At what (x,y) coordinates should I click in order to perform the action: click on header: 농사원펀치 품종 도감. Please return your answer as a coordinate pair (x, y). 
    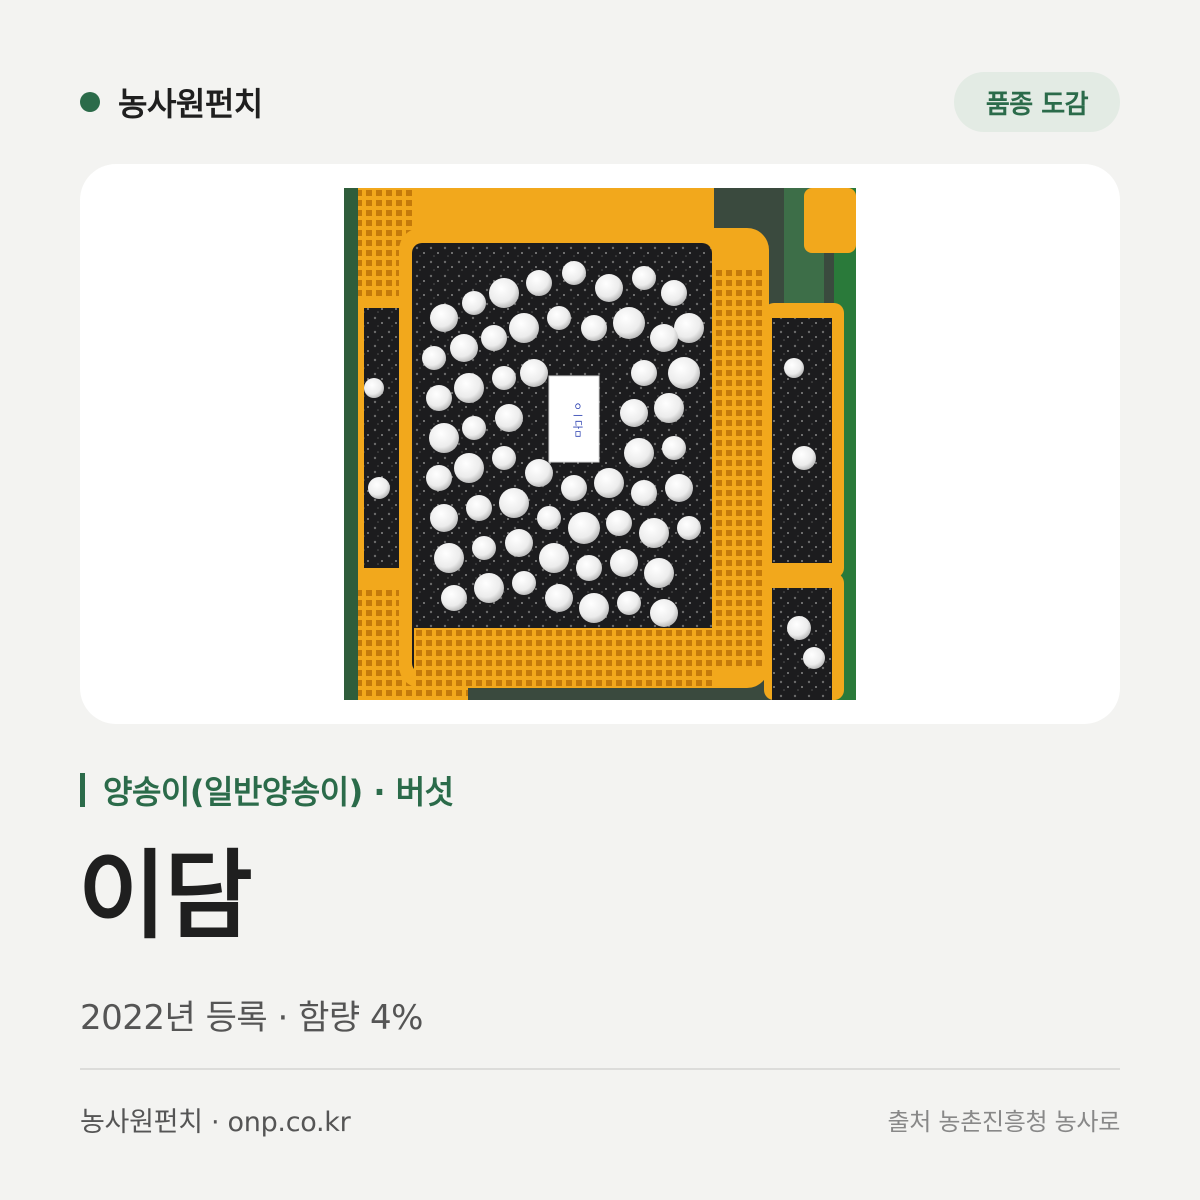
    Looking at the image, I should click on (600, 102).